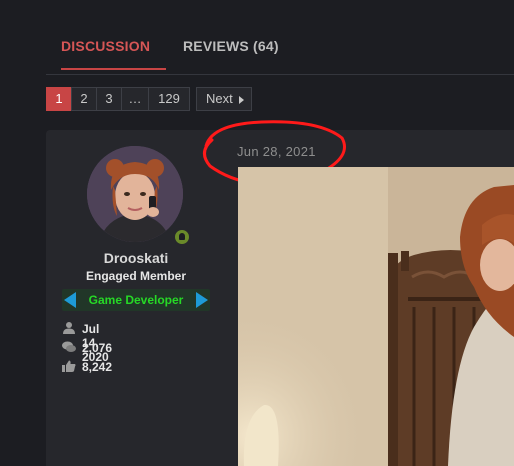 Image resolution: width=514 pixels, height=466 pixels. I want to click on thumbs-up-icon, so click(69, 366).